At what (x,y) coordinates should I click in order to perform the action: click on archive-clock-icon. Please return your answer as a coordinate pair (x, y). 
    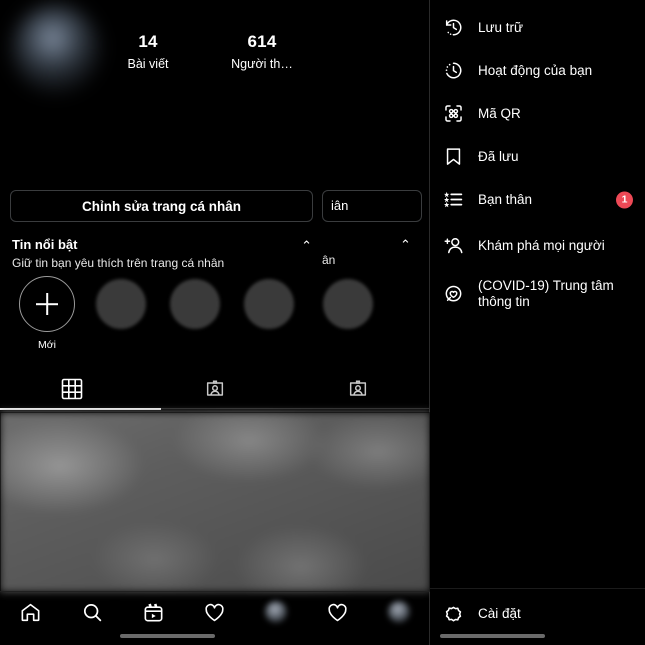
    Looking at the image, I should click on (453, 28).